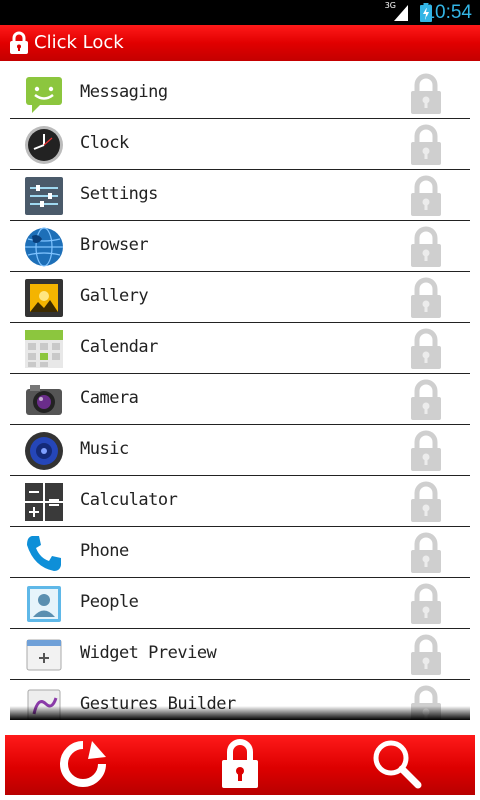  What do you see at coordinates (240, 144) in the screenshot?
I see `list-item: Clock` at bounding box center [240, 144].